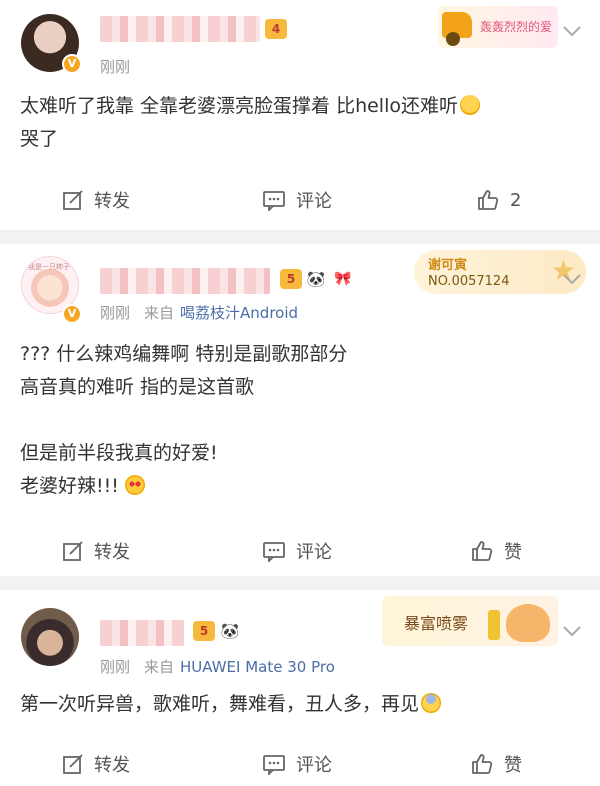 The image size is (600, 786). Describe the element at coordinates (453, 39) in the screenshot. I see `wheel-icon` at that location.